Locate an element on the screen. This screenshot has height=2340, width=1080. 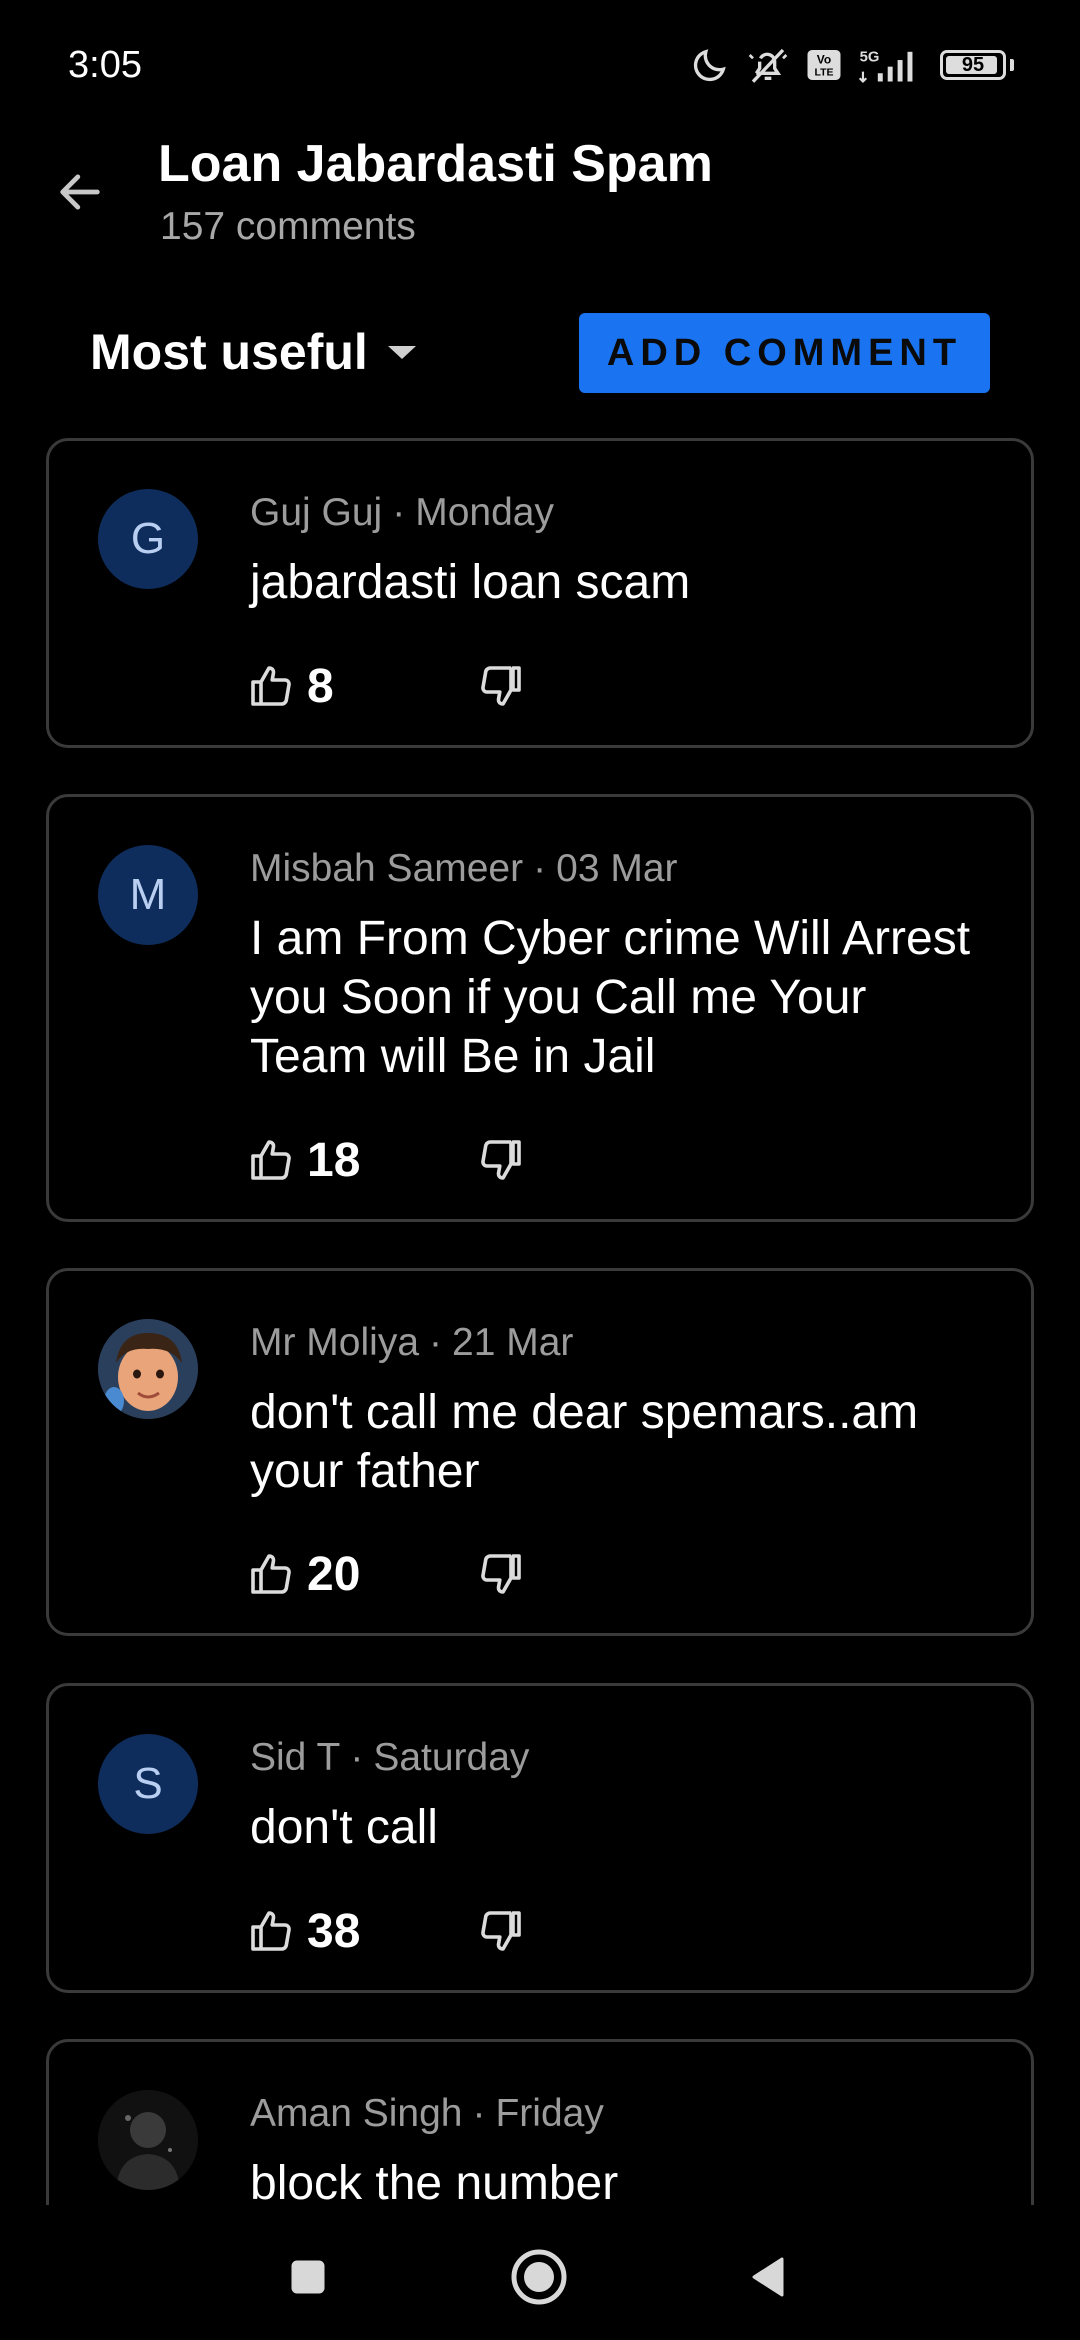
comment-text: don't call is located at coordinates (344, 1827).